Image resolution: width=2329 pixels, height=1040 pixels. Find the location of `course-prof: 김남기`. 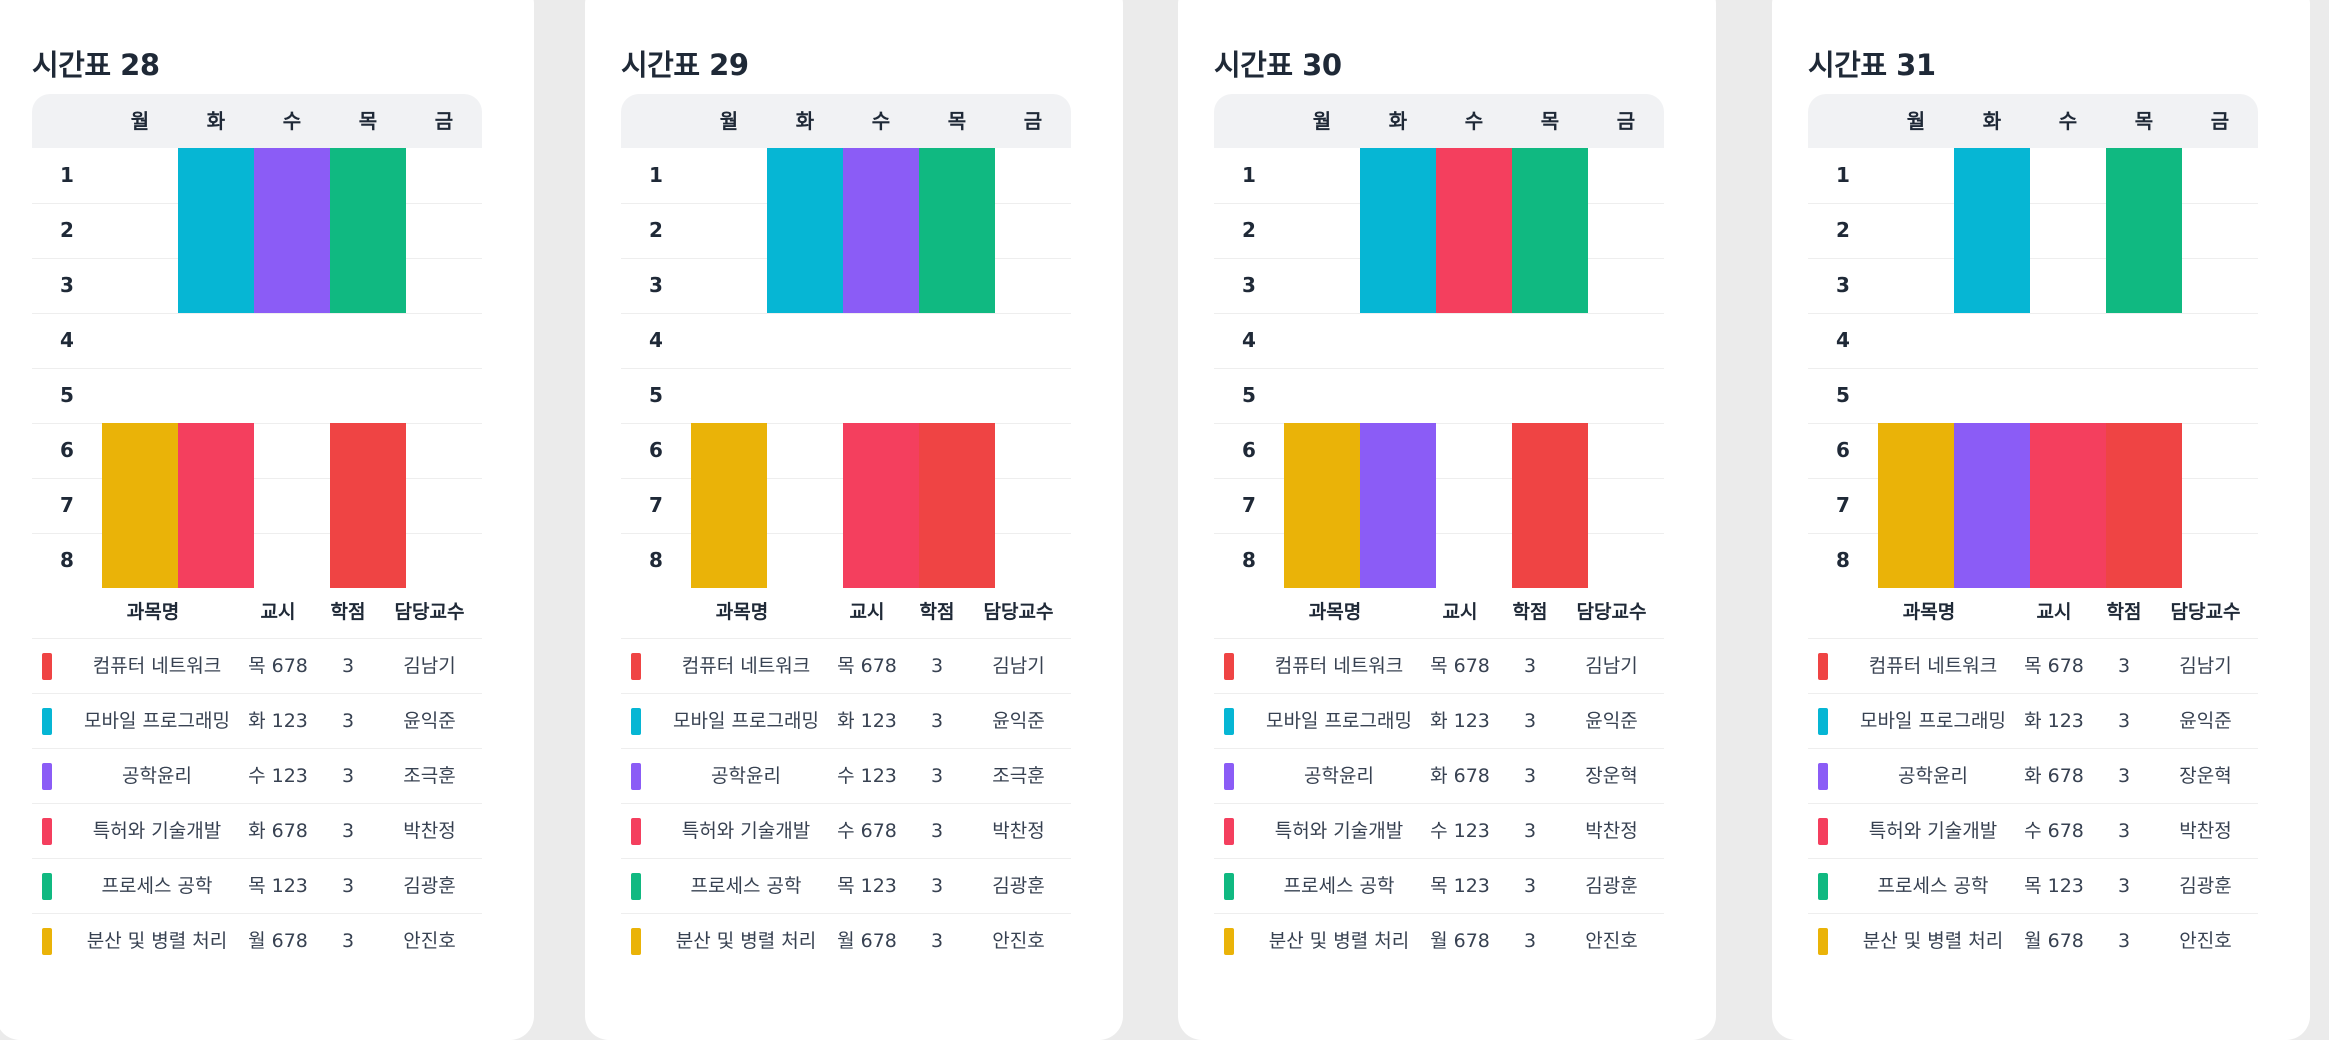

course-prof: 김남기 is located at coordinates (1611, 666).